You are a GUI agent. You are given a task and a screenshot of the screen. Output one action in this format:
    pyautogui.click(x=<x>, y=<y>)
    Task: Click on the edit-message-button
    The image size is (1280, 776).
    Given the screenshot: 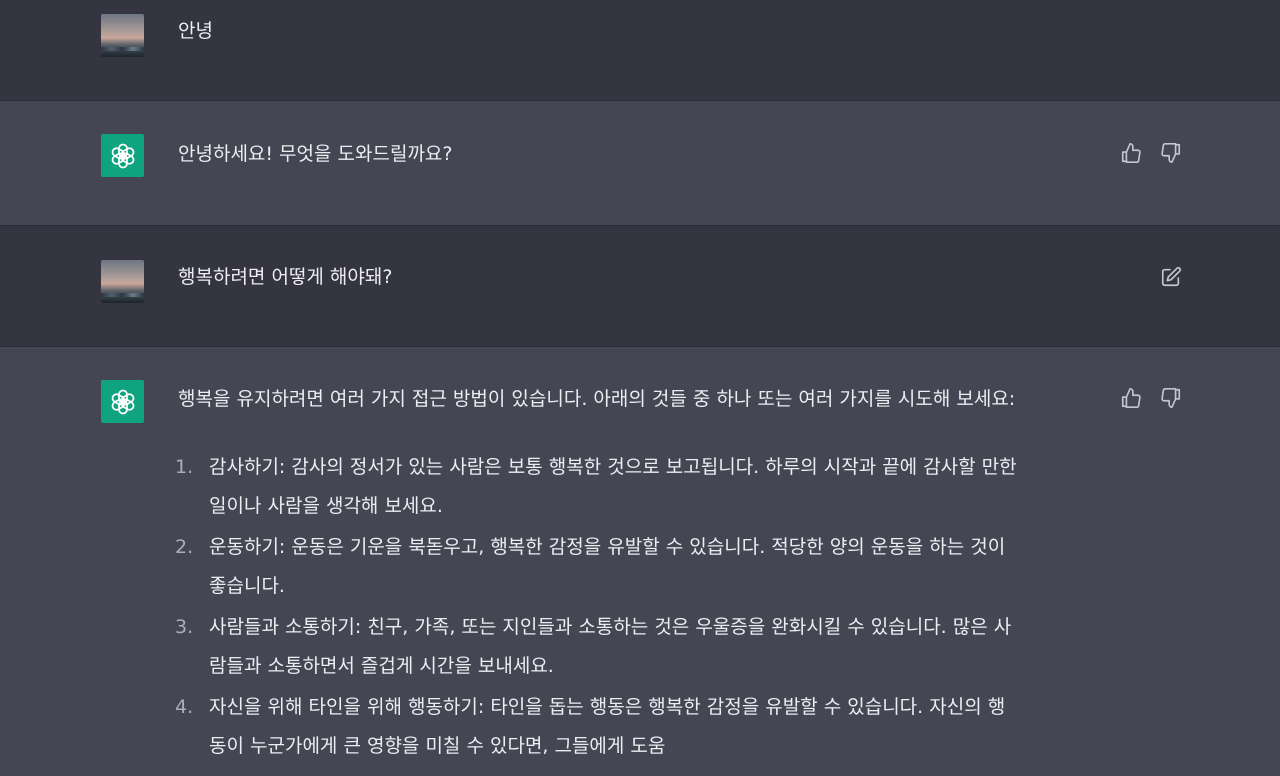 What is the action you would take?
    pyautogui.click(x=1171, y=277)
    